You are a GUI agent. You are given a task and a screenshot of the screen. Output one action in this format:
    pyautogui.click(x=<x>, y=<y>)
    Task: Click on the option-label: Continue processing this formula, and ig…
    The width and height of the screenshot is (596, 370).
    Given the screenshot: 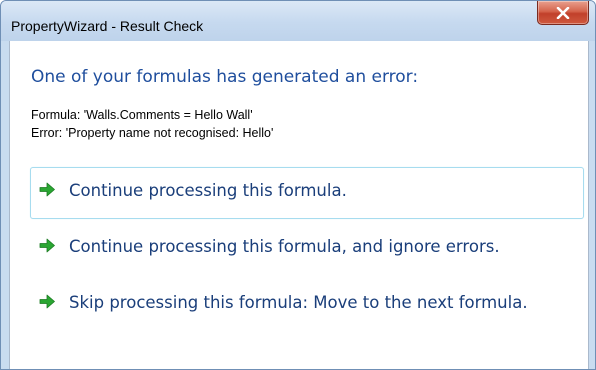 What is the action you would take?
    pyautogui.click(x=284, y=246)
    